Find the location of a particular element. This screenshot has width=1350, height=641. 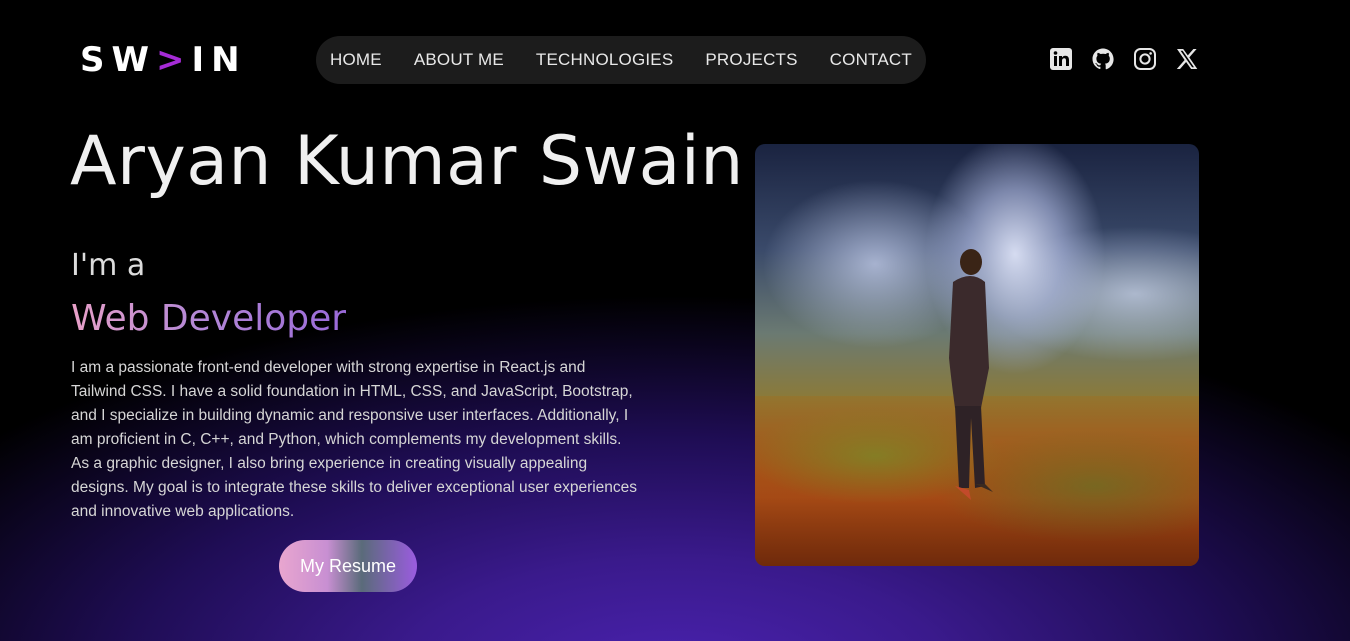

nav-about-me: ABOUT ME is located at coordinates (459, 60).